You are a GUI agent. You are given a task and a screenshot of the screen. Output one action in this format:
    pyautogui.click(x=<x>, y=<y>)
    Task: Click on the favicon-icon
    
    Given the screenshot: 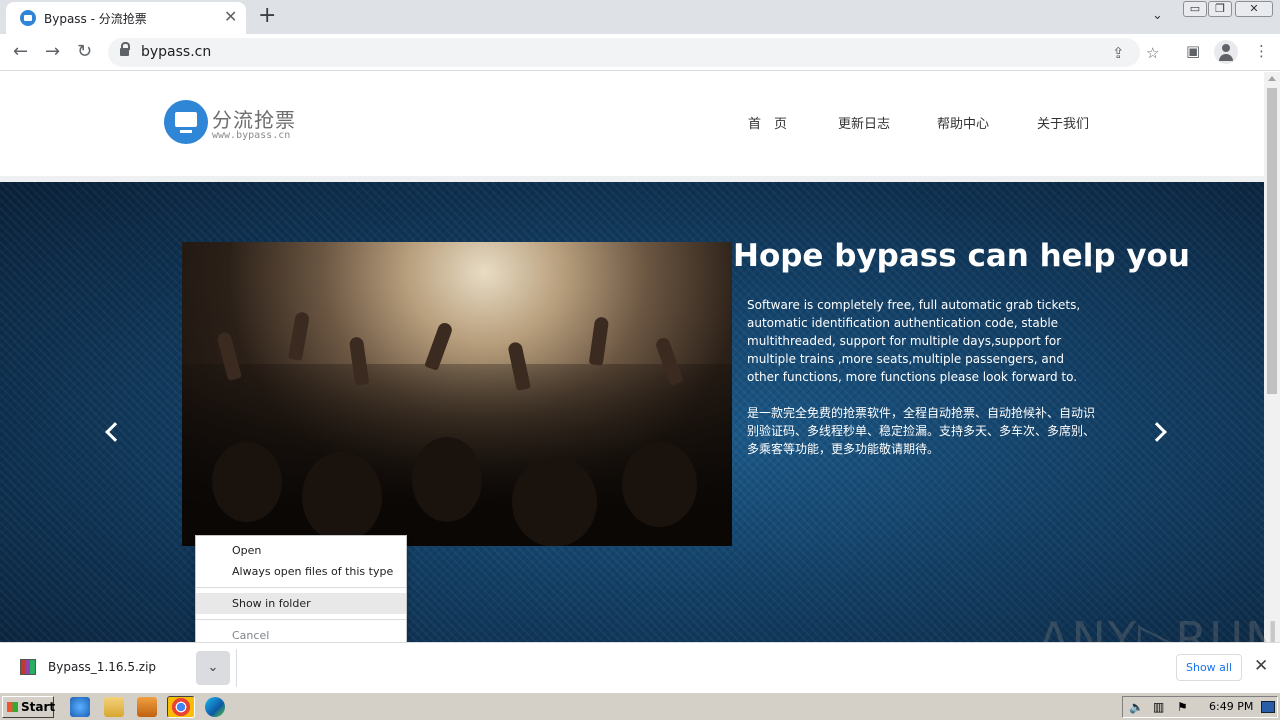 What is the action you would take?
    pyautogui.click(x=28, y=18)
    